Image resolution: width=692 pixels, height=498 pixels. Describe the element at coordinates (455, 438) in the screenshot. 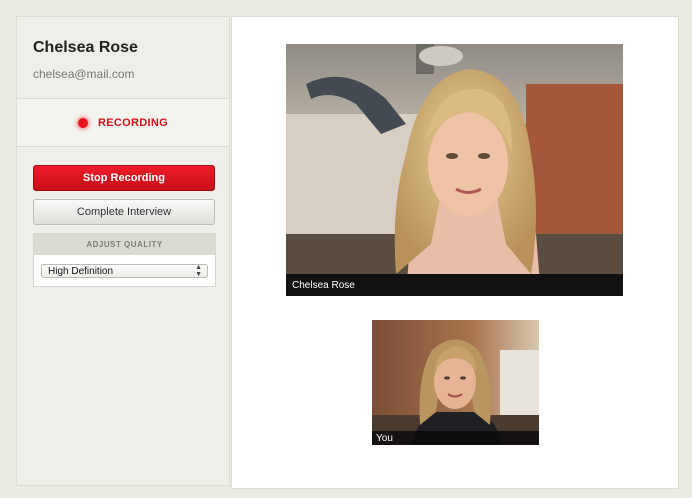

I see `self-video-caption: You` at that location.